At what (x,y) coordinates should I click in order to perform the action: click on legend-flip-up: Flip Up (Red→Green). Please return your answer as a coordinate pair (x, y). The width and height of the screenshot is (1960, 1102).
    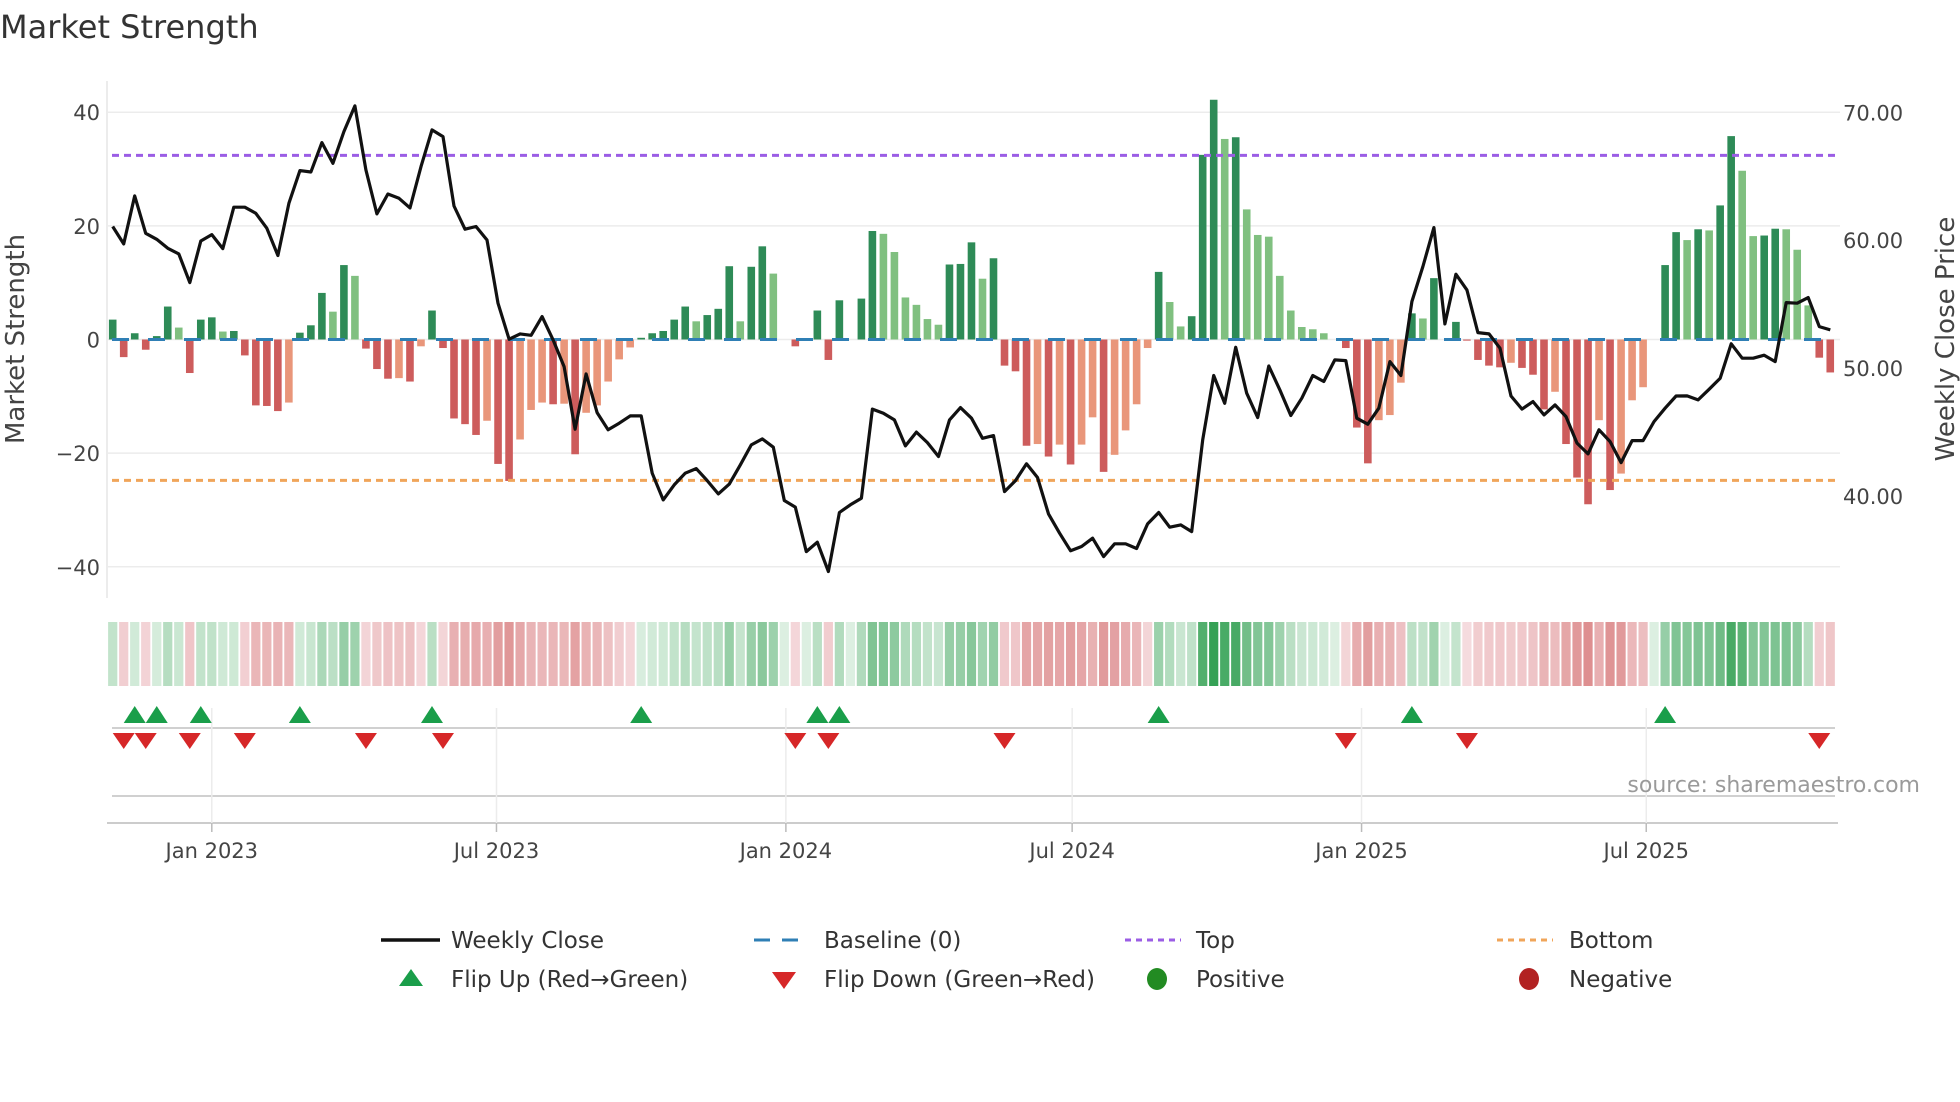
    Looking at the image, I should click on (569, 980).